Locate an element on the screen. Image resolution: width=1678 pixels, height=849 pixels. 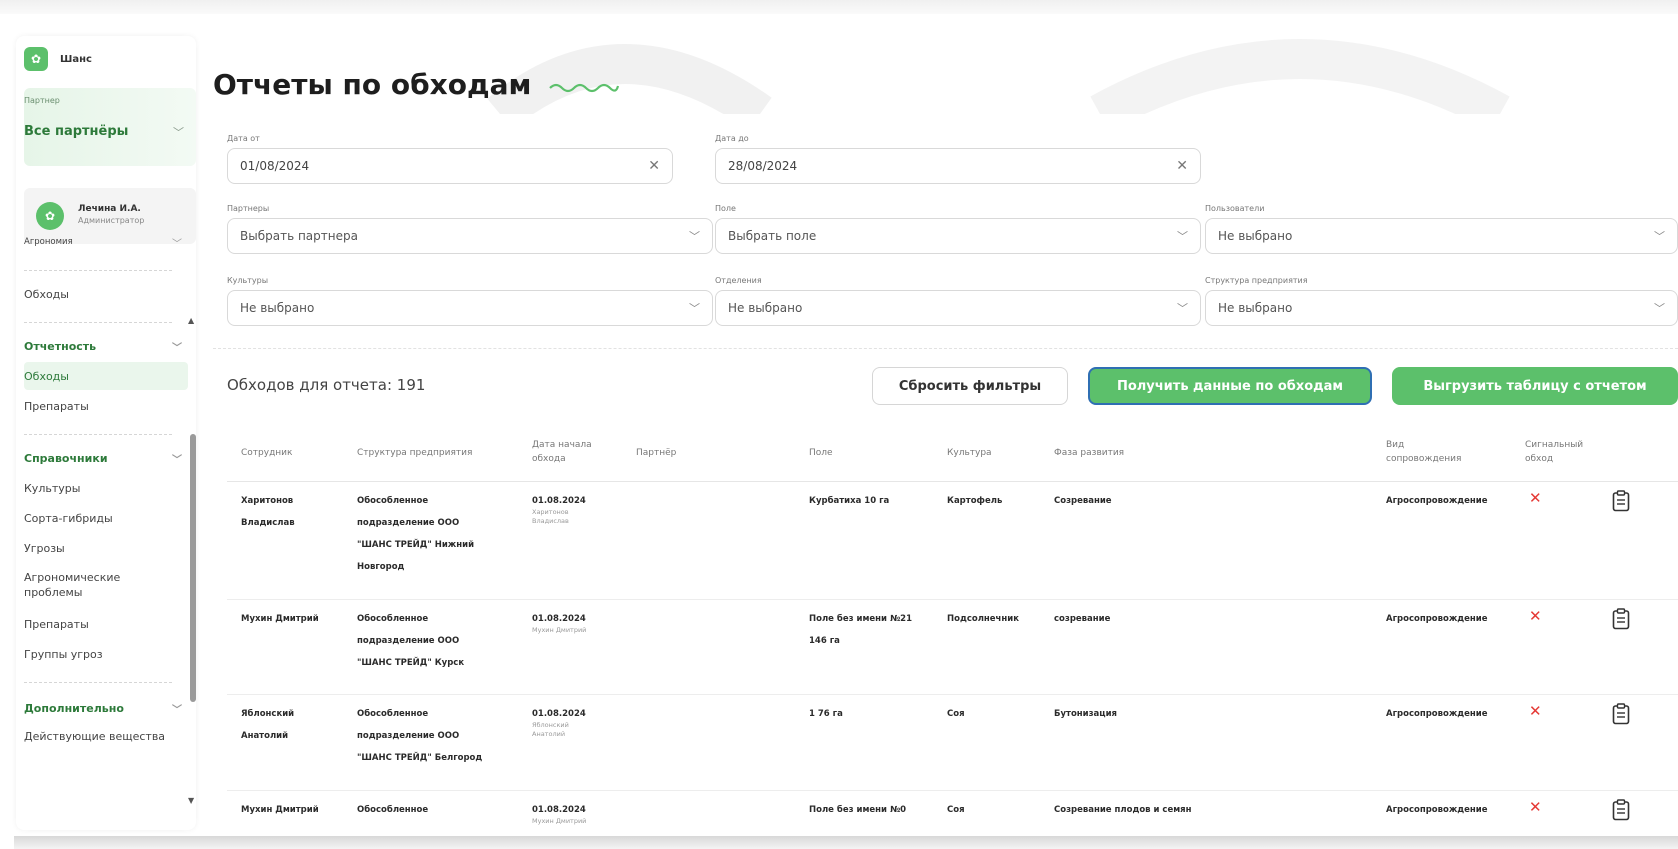
cell-structure: "ШАНС ТРЕЙД" Белгород is located at coordinates (420, 758).